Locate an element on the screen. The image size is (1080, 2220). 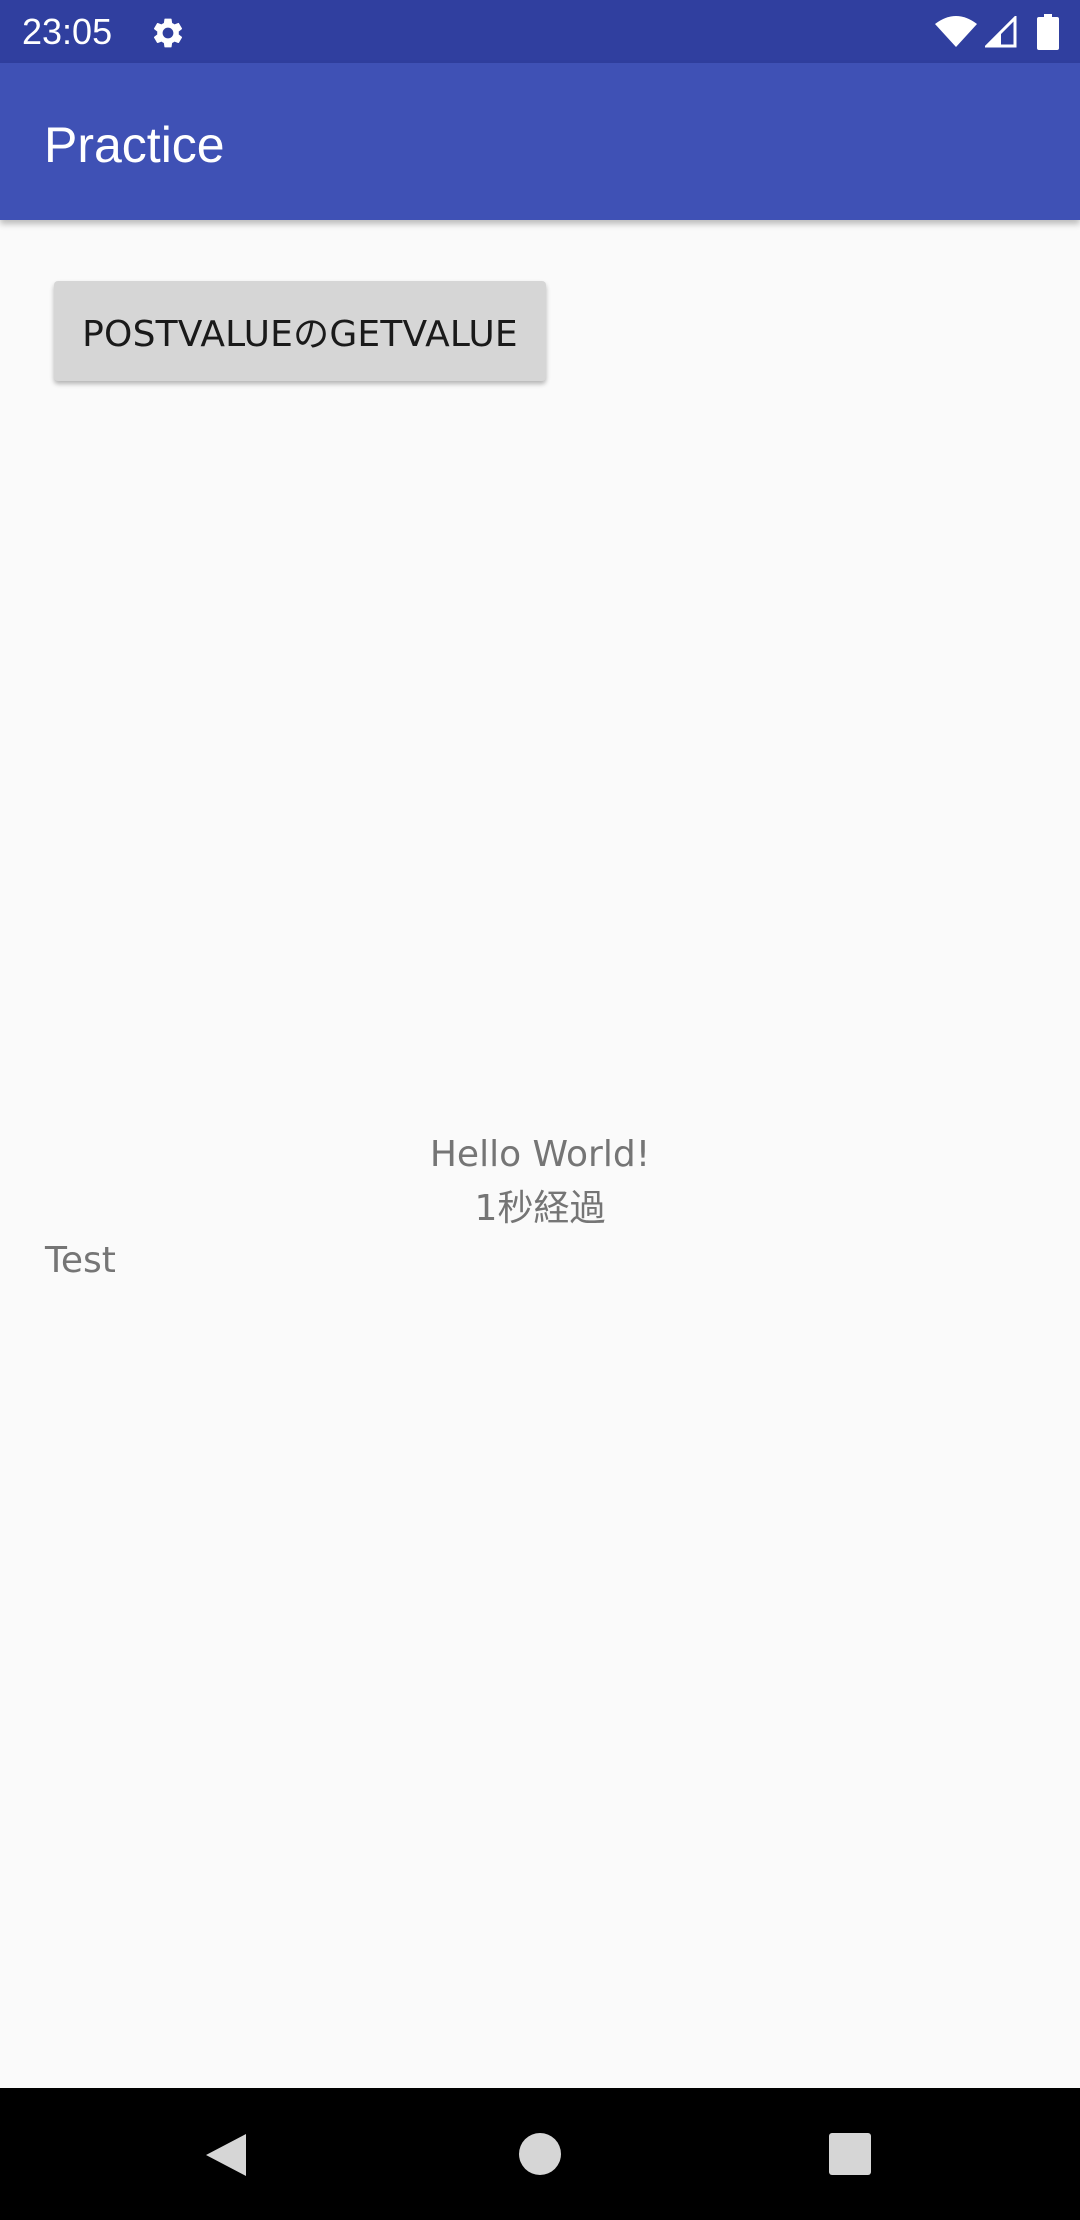
status-time: 23:05 is located at coordinates (67, 31).